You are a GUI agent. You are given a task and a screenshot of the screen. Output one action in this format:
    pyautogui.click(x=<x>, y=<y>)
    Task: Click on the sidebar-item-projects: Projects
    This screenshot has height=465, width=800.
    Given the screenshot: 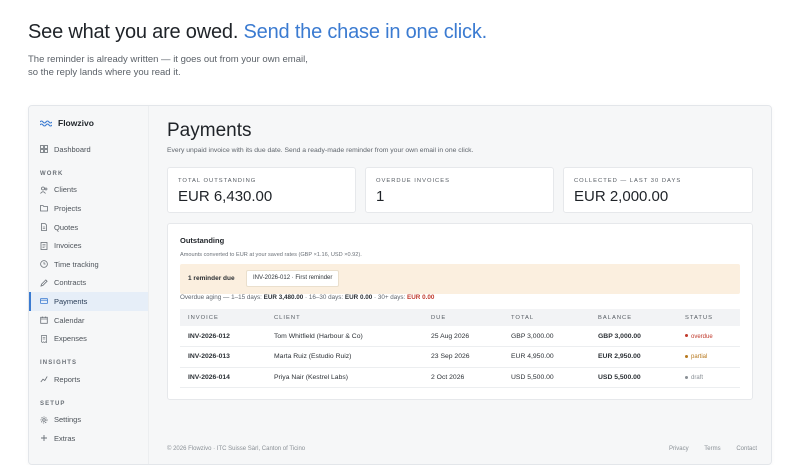 What is the action you would take?
    pyautogui.click(x=88, y=208)
    